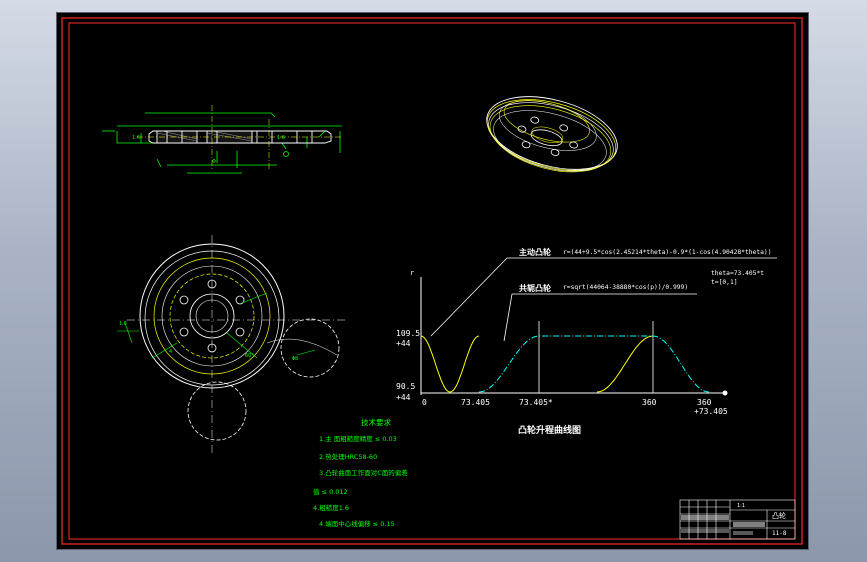  What do you see at coordinates (475, 402) in the screenshot?
I see `x-tick-label: 73.405` at bounding box center [475, 402].